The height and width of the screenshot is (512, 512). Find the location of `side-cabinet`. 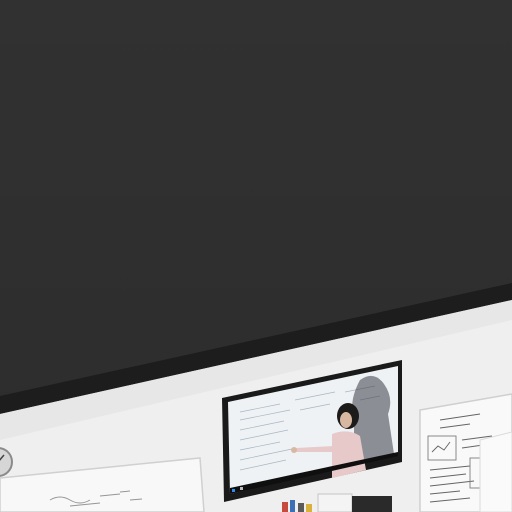

side-cabinet is located at coordinates (495, 471).